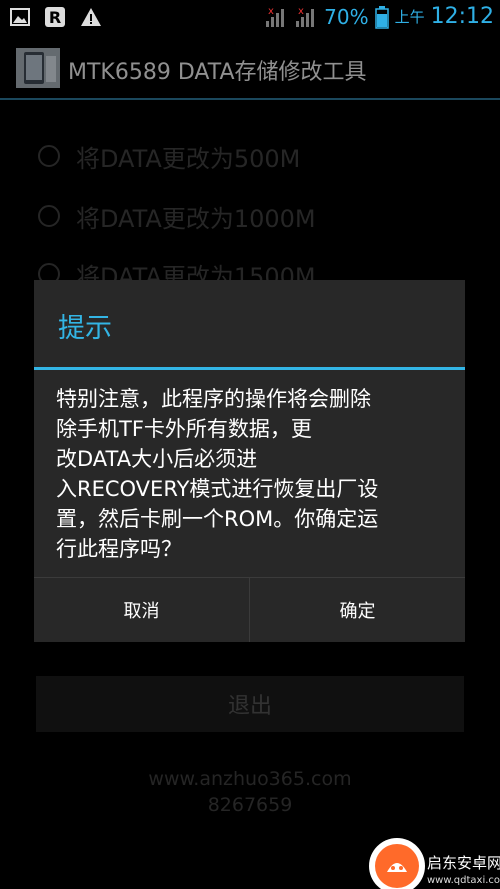 This screenshot has height=889, width=500. What do you see at coordinates (184, 429) in the screenshot?
I see `dialog-message-line: 除手机TF卡外所有数据，更` at bounding box center [184, 429].